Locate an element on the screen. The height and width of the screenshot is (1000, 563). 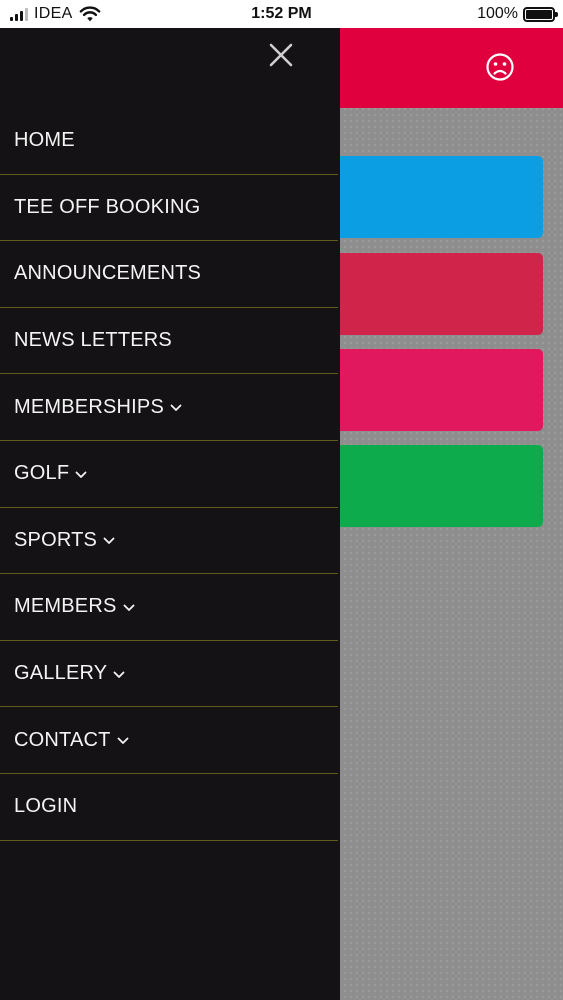
battery-fill is located at coordinates (539, 14).